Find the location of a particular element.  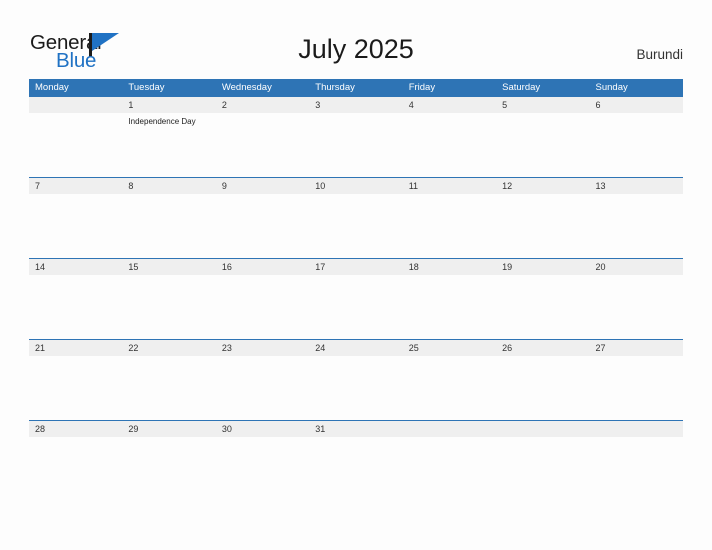

day-cell: Independence Day is located at coordinates (168, 144).